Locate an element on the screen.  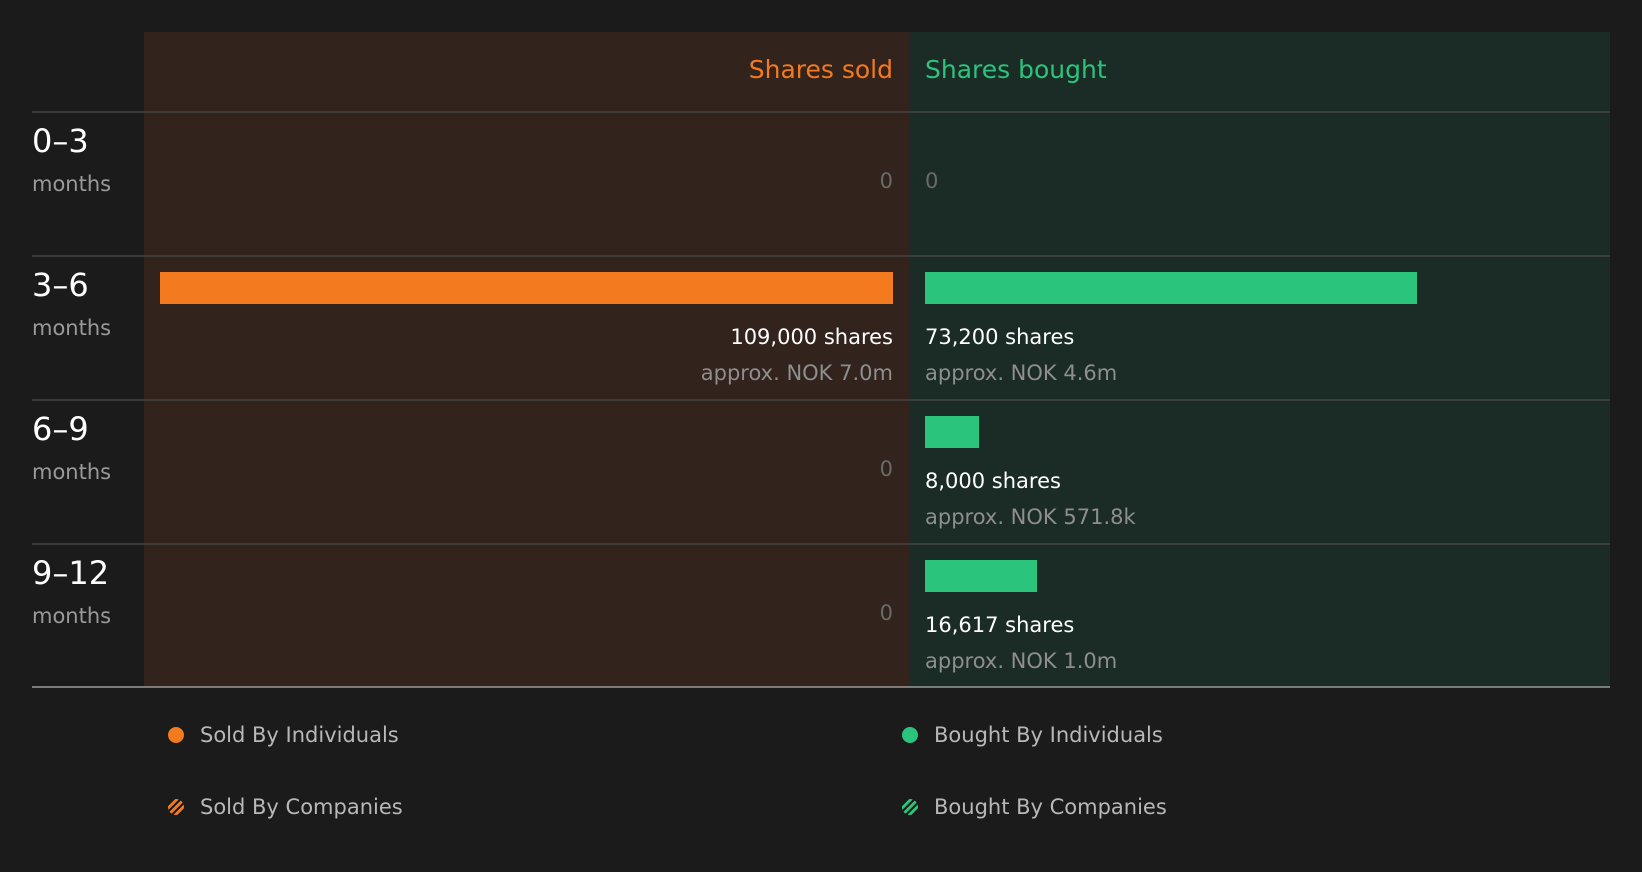
green-dot-icon is located at coordinates (910, 735).